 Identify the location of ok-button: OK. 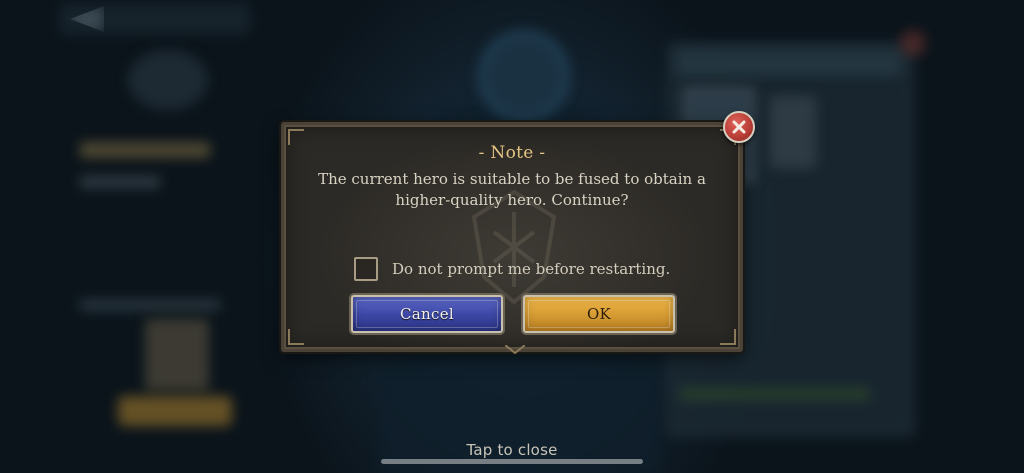
(599, 314).